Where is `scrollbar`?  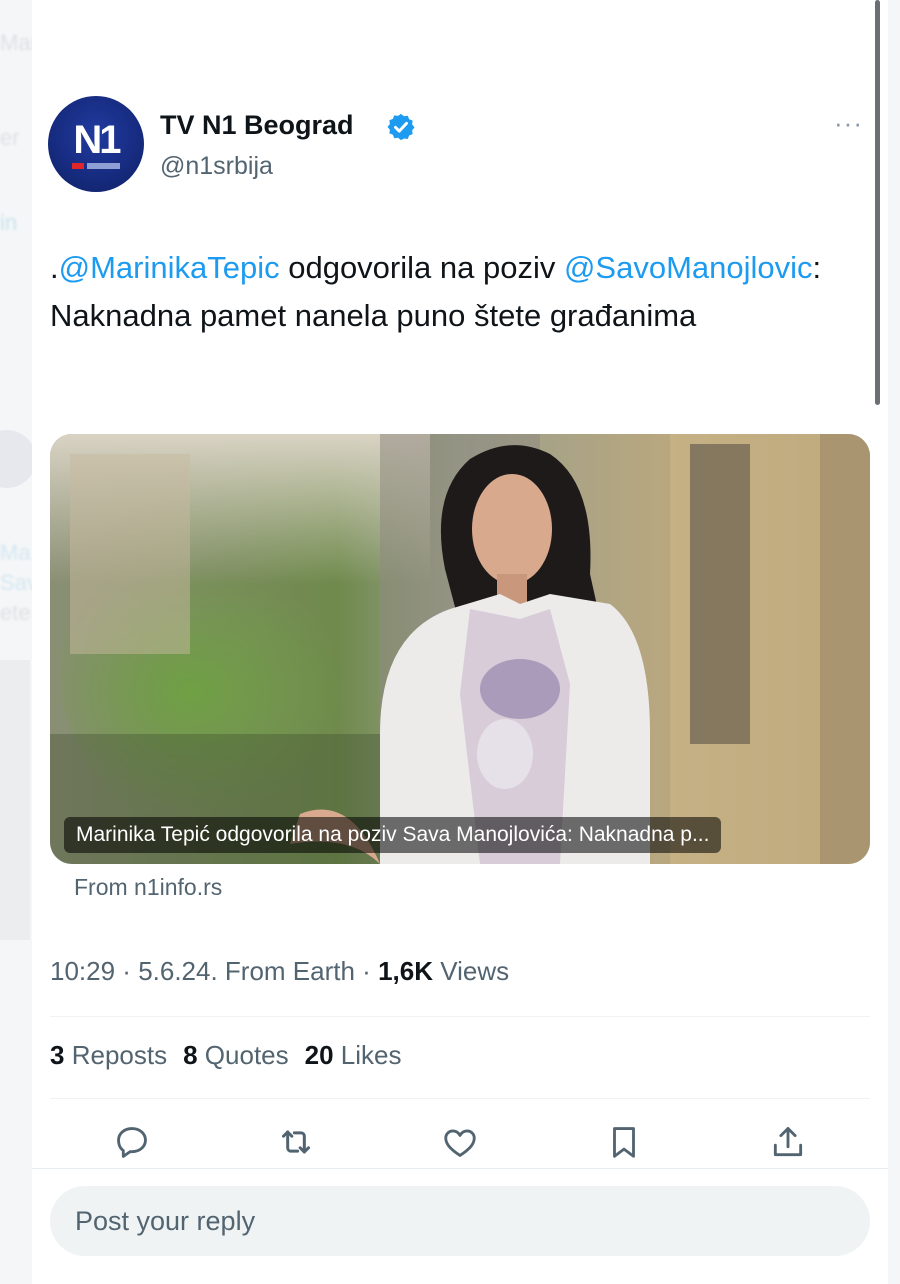
scrollbar is located at coordinates (877, 202).